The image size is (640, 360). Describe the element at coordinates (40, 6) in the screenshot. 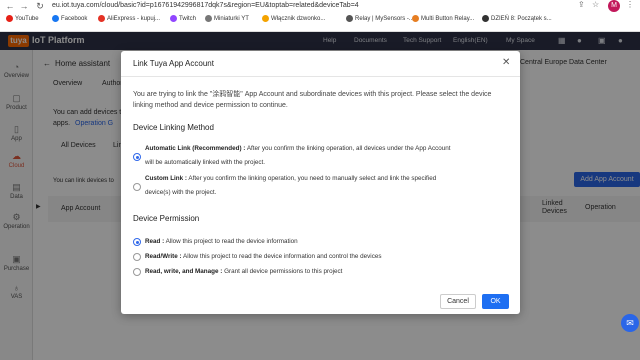

I see `reload-icon: ↻` at that location.